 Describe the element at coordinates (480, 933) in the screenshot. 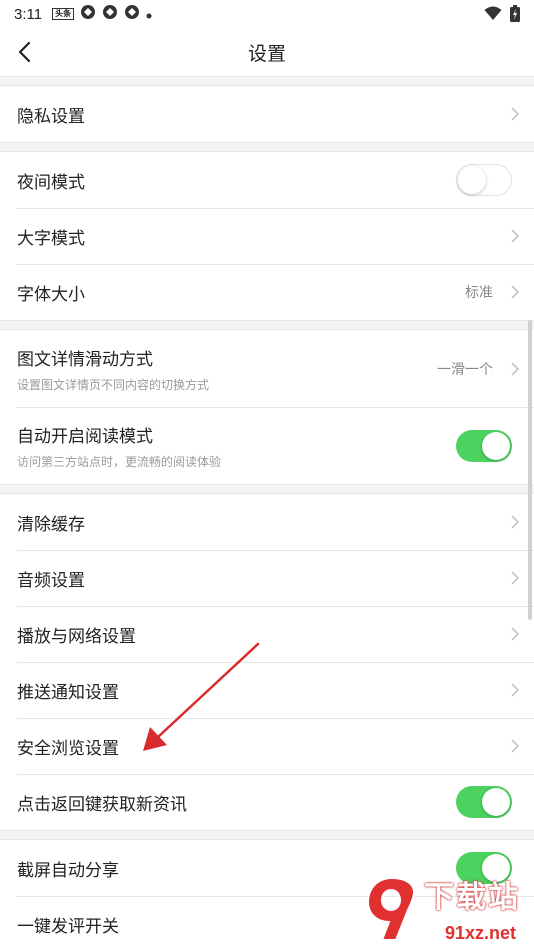

I see `watermark-url: 91xz.net` at that location.